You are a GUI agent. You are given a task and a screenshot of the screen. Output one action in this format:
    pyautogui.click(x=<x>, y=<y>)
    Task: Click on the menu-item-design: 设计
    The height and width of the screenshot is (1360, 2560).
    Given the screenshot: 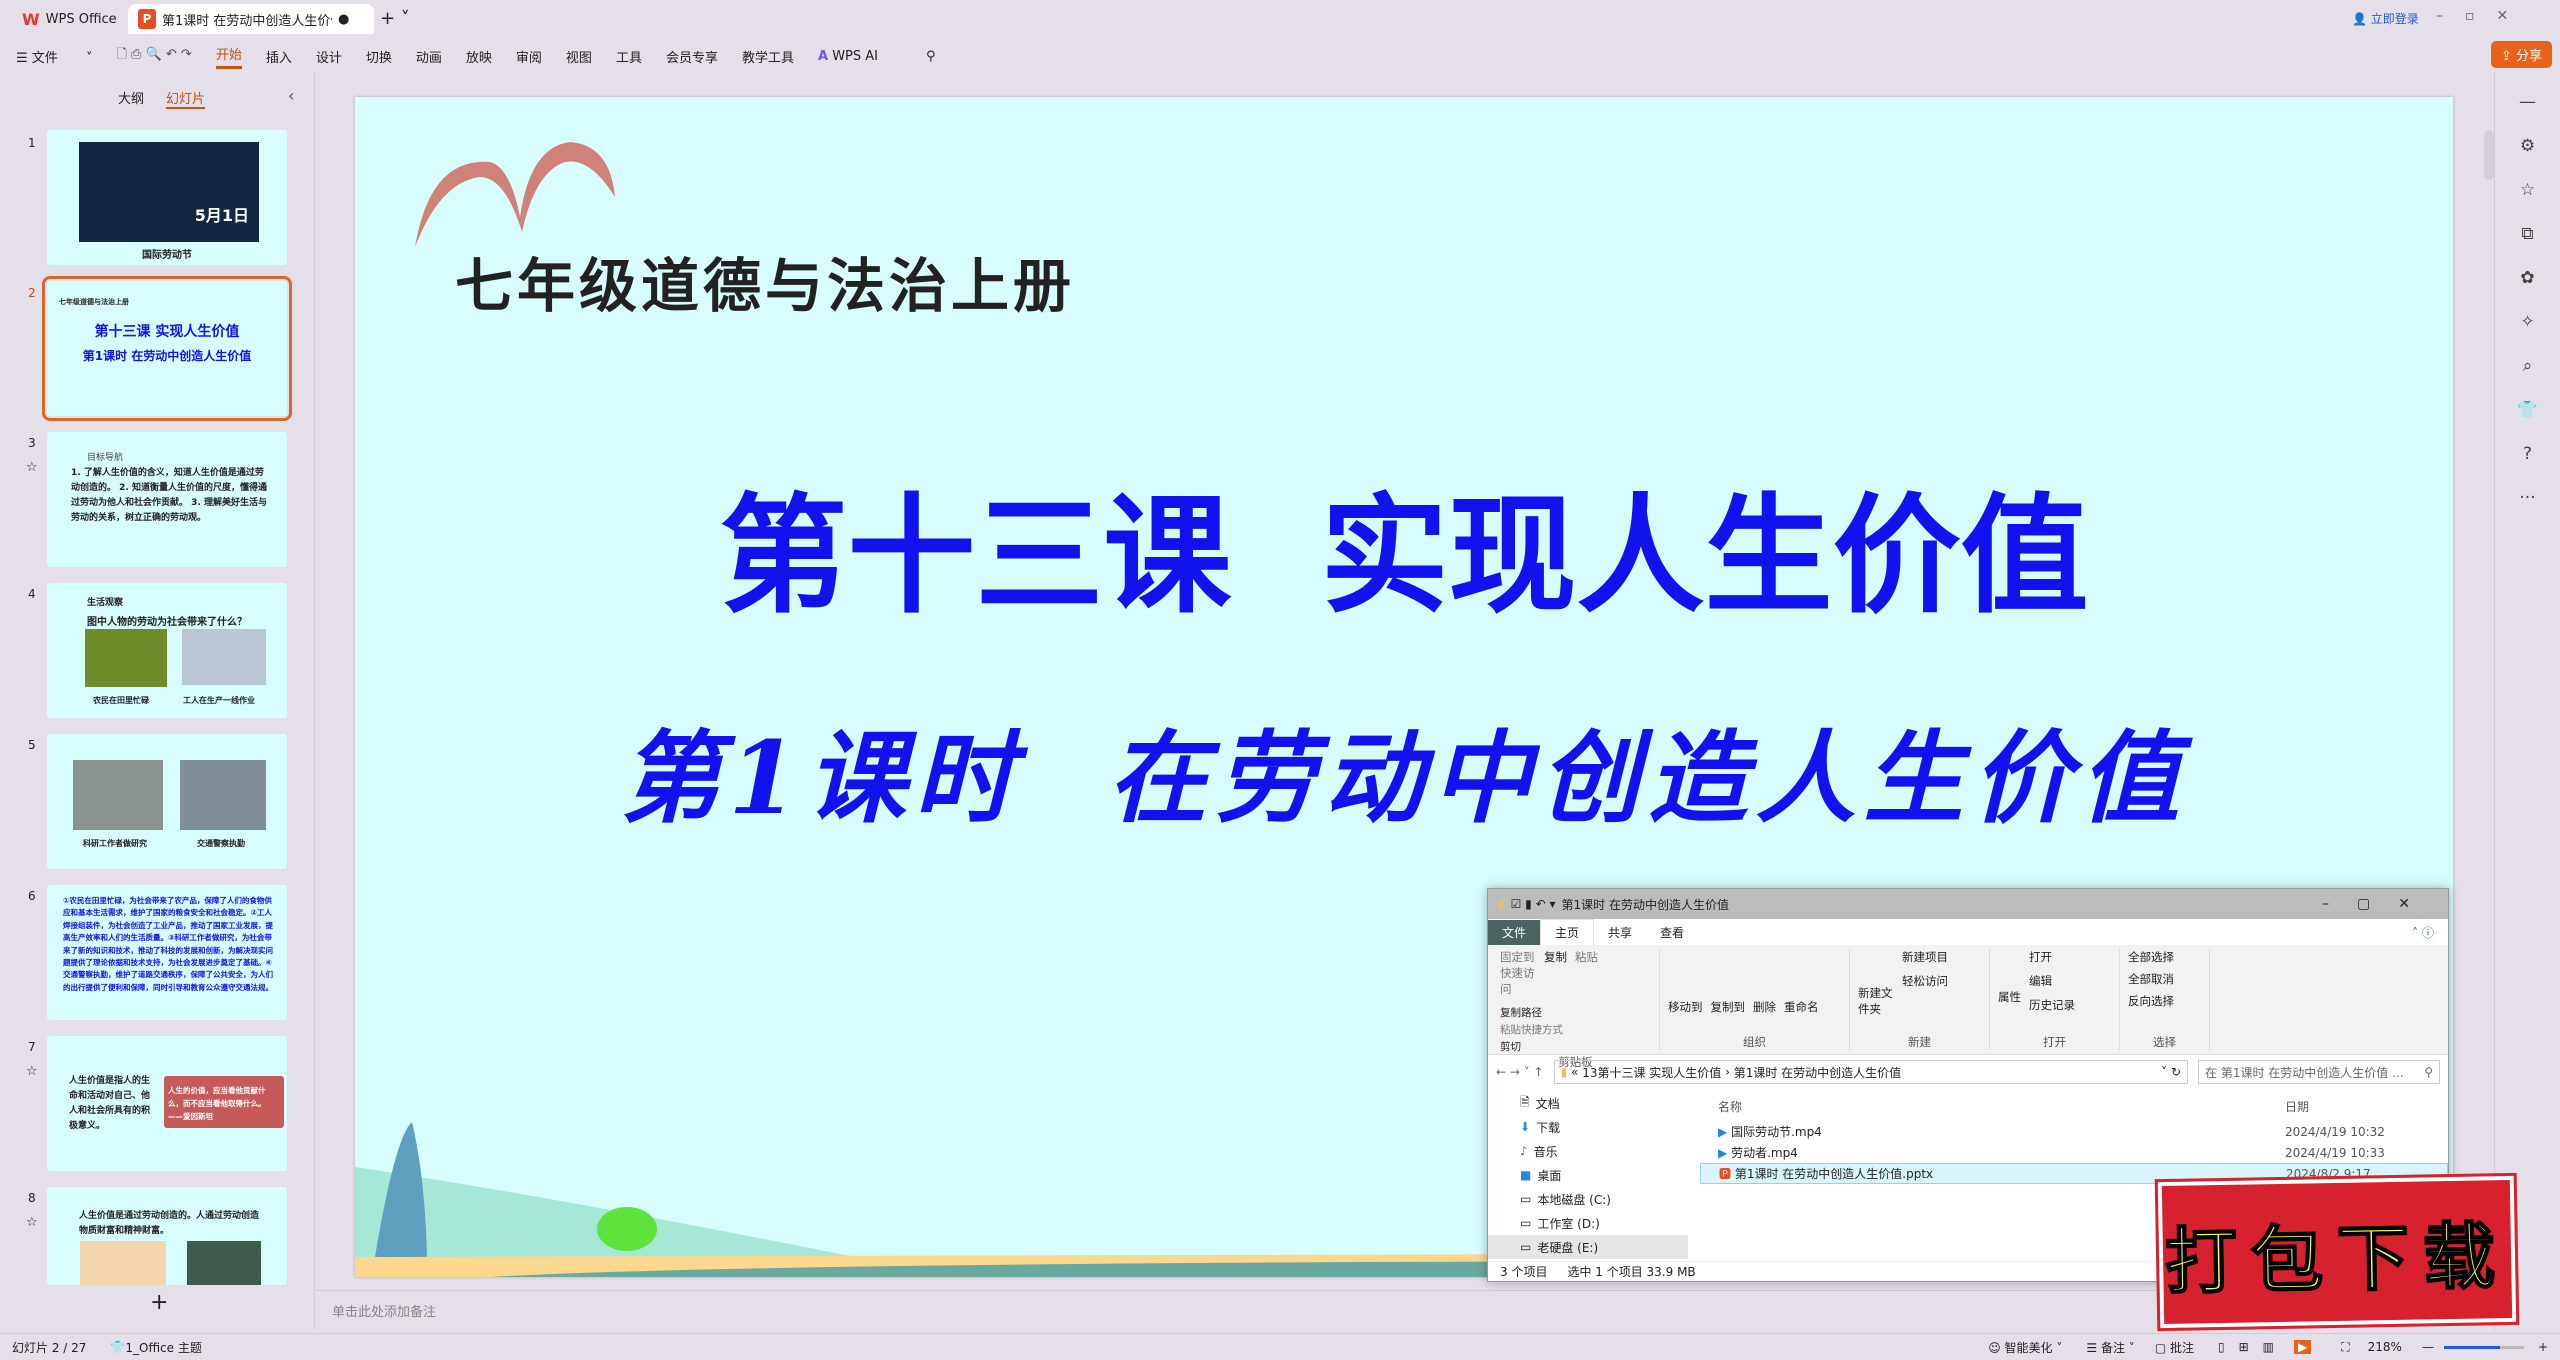 What is the action you would take?
    pyautogui.click(x=329, y=56)
    